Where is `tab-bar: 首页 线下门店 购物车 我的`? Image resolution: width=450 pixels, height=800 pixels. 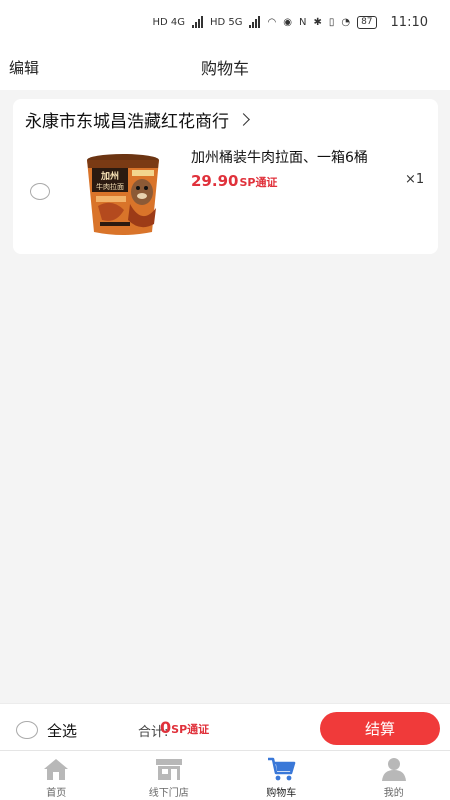 tab-bar: 首页 线下门店 购物车 我的 is located at coordinates (225, 775).